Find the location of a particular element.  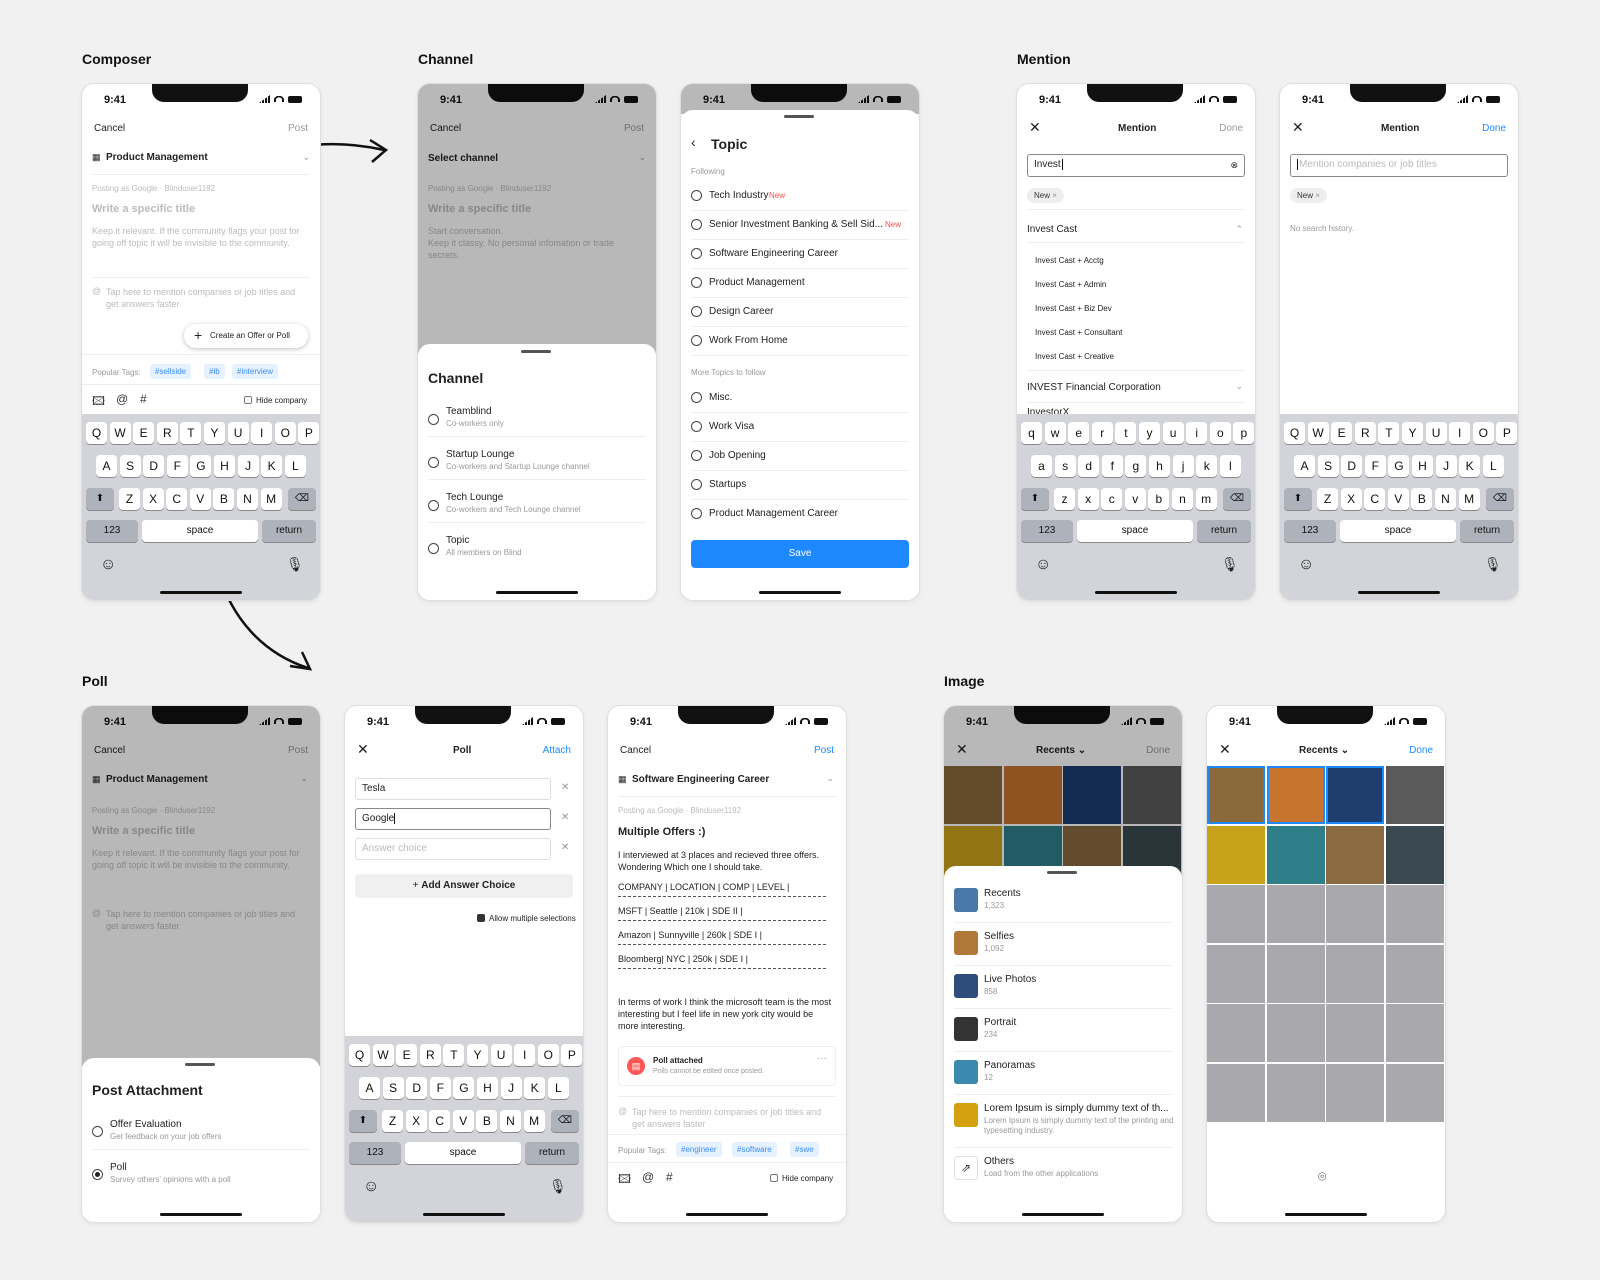

key: U is located at coordinates (1436, 433).